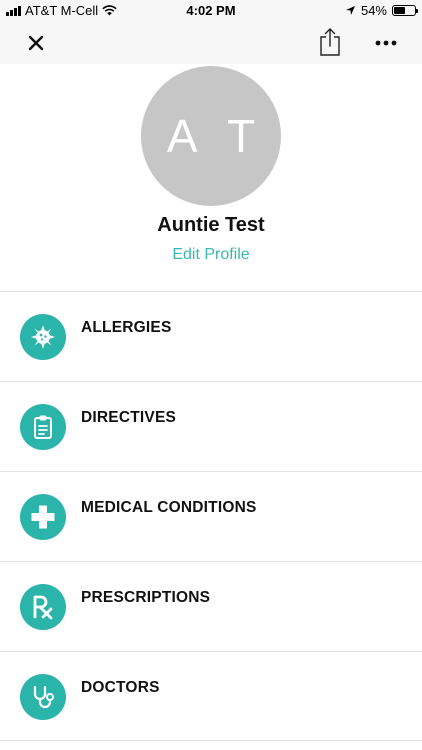 The height and width of the screenshot is (750, 422). Describe the element at coordinates (373, 10) in the screenshot. I see `battery-percent: 54%` at that location.